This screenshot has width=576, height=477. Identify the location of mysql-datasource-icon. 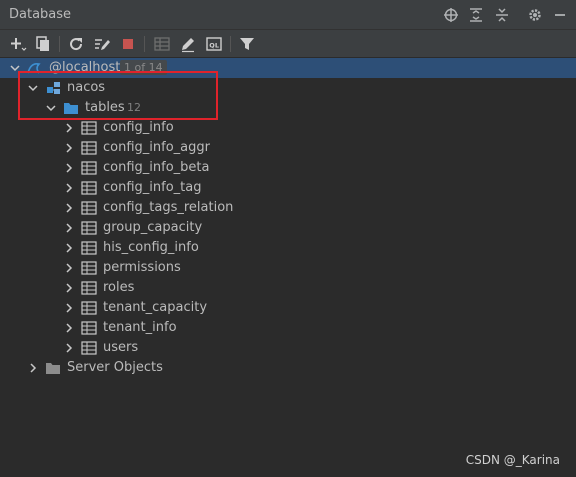
(34, 68).